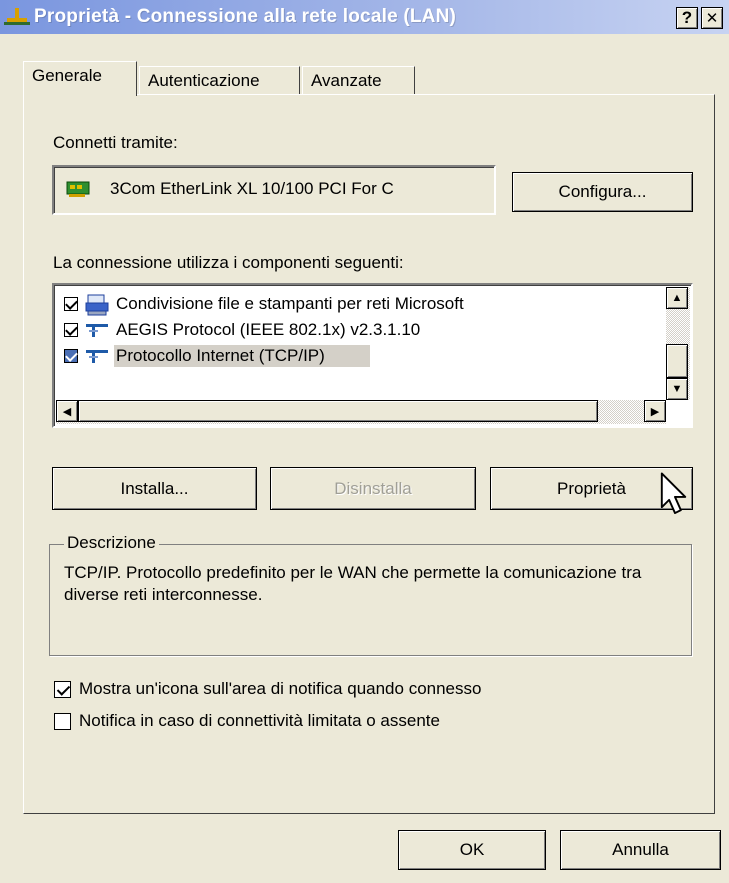  I want to click on ok-button-label: OK, so click(472, 849).